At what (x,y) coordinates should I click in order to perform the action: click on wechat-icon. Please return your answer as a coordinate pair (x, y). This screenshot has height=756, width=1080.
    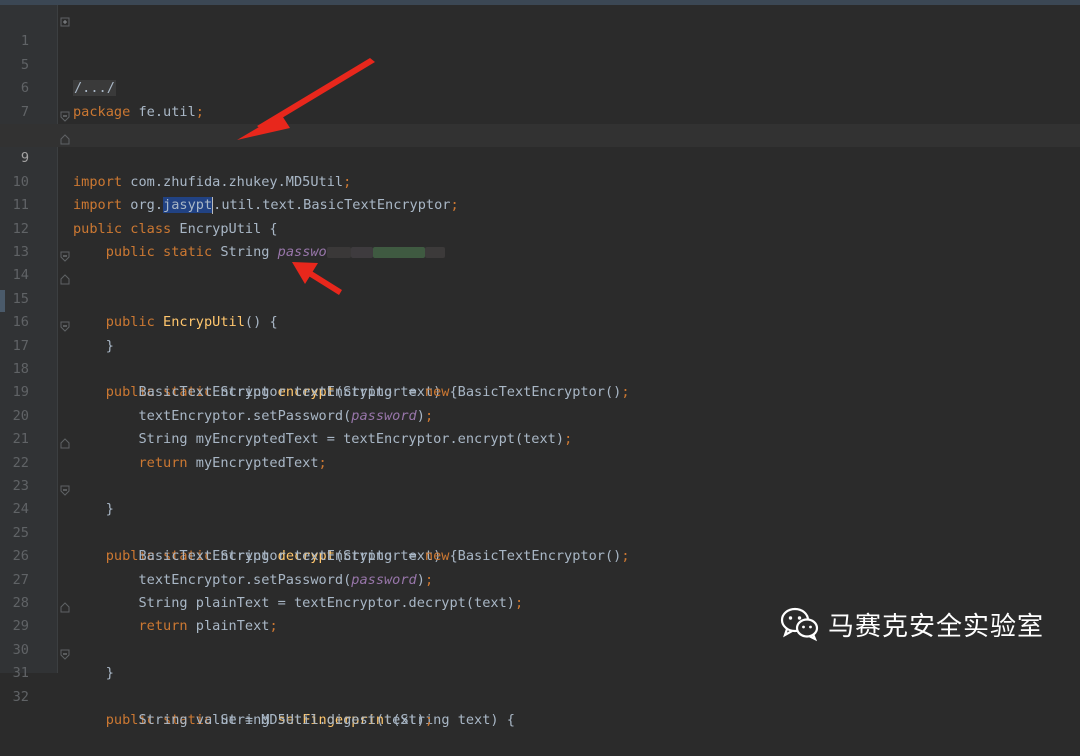
    Looking at the image, I should click on (799, 624).